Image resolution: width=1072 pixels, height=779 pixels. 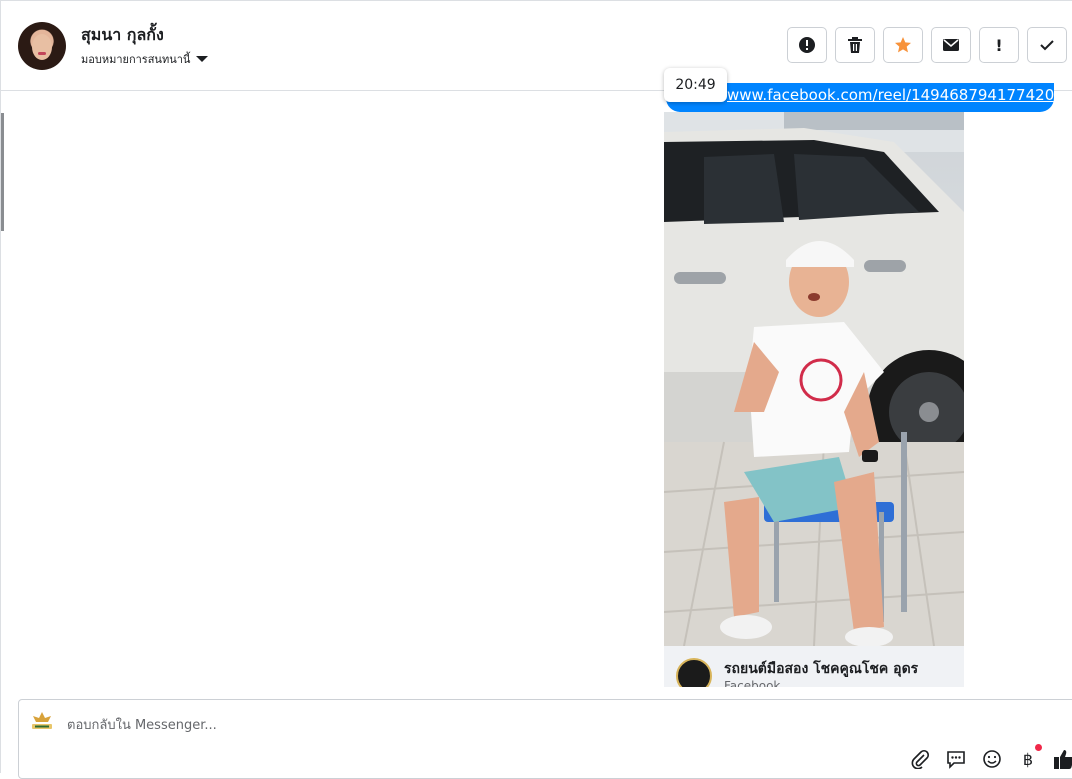 I want to click on important-button: !, so click(x=999, y=45).